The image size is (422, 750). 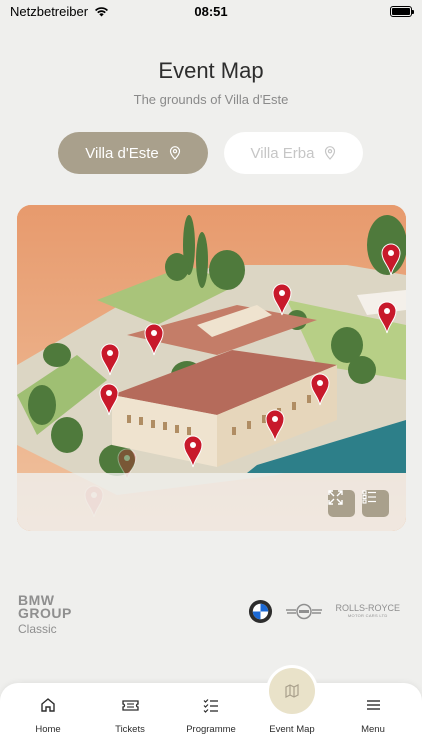 What do you see at coordinates (122, 153) in the screenshot?
I see `villa-deste-label: Villa d'Este` at bounding box center [122, 153].